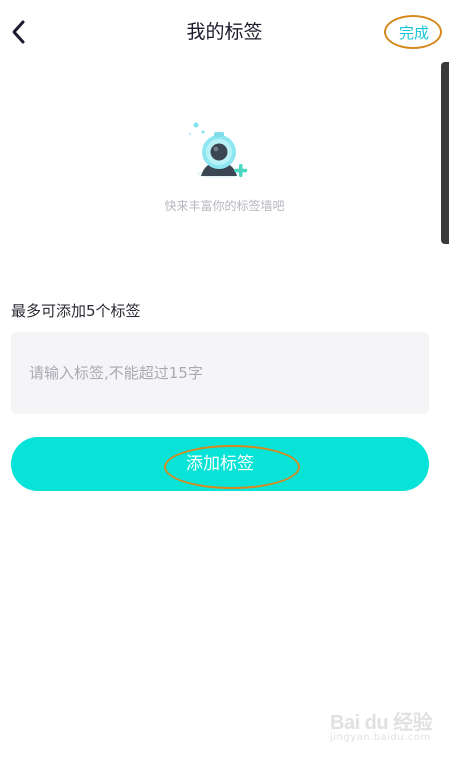  I want to click on done-button: 完成, so click(413, 32).